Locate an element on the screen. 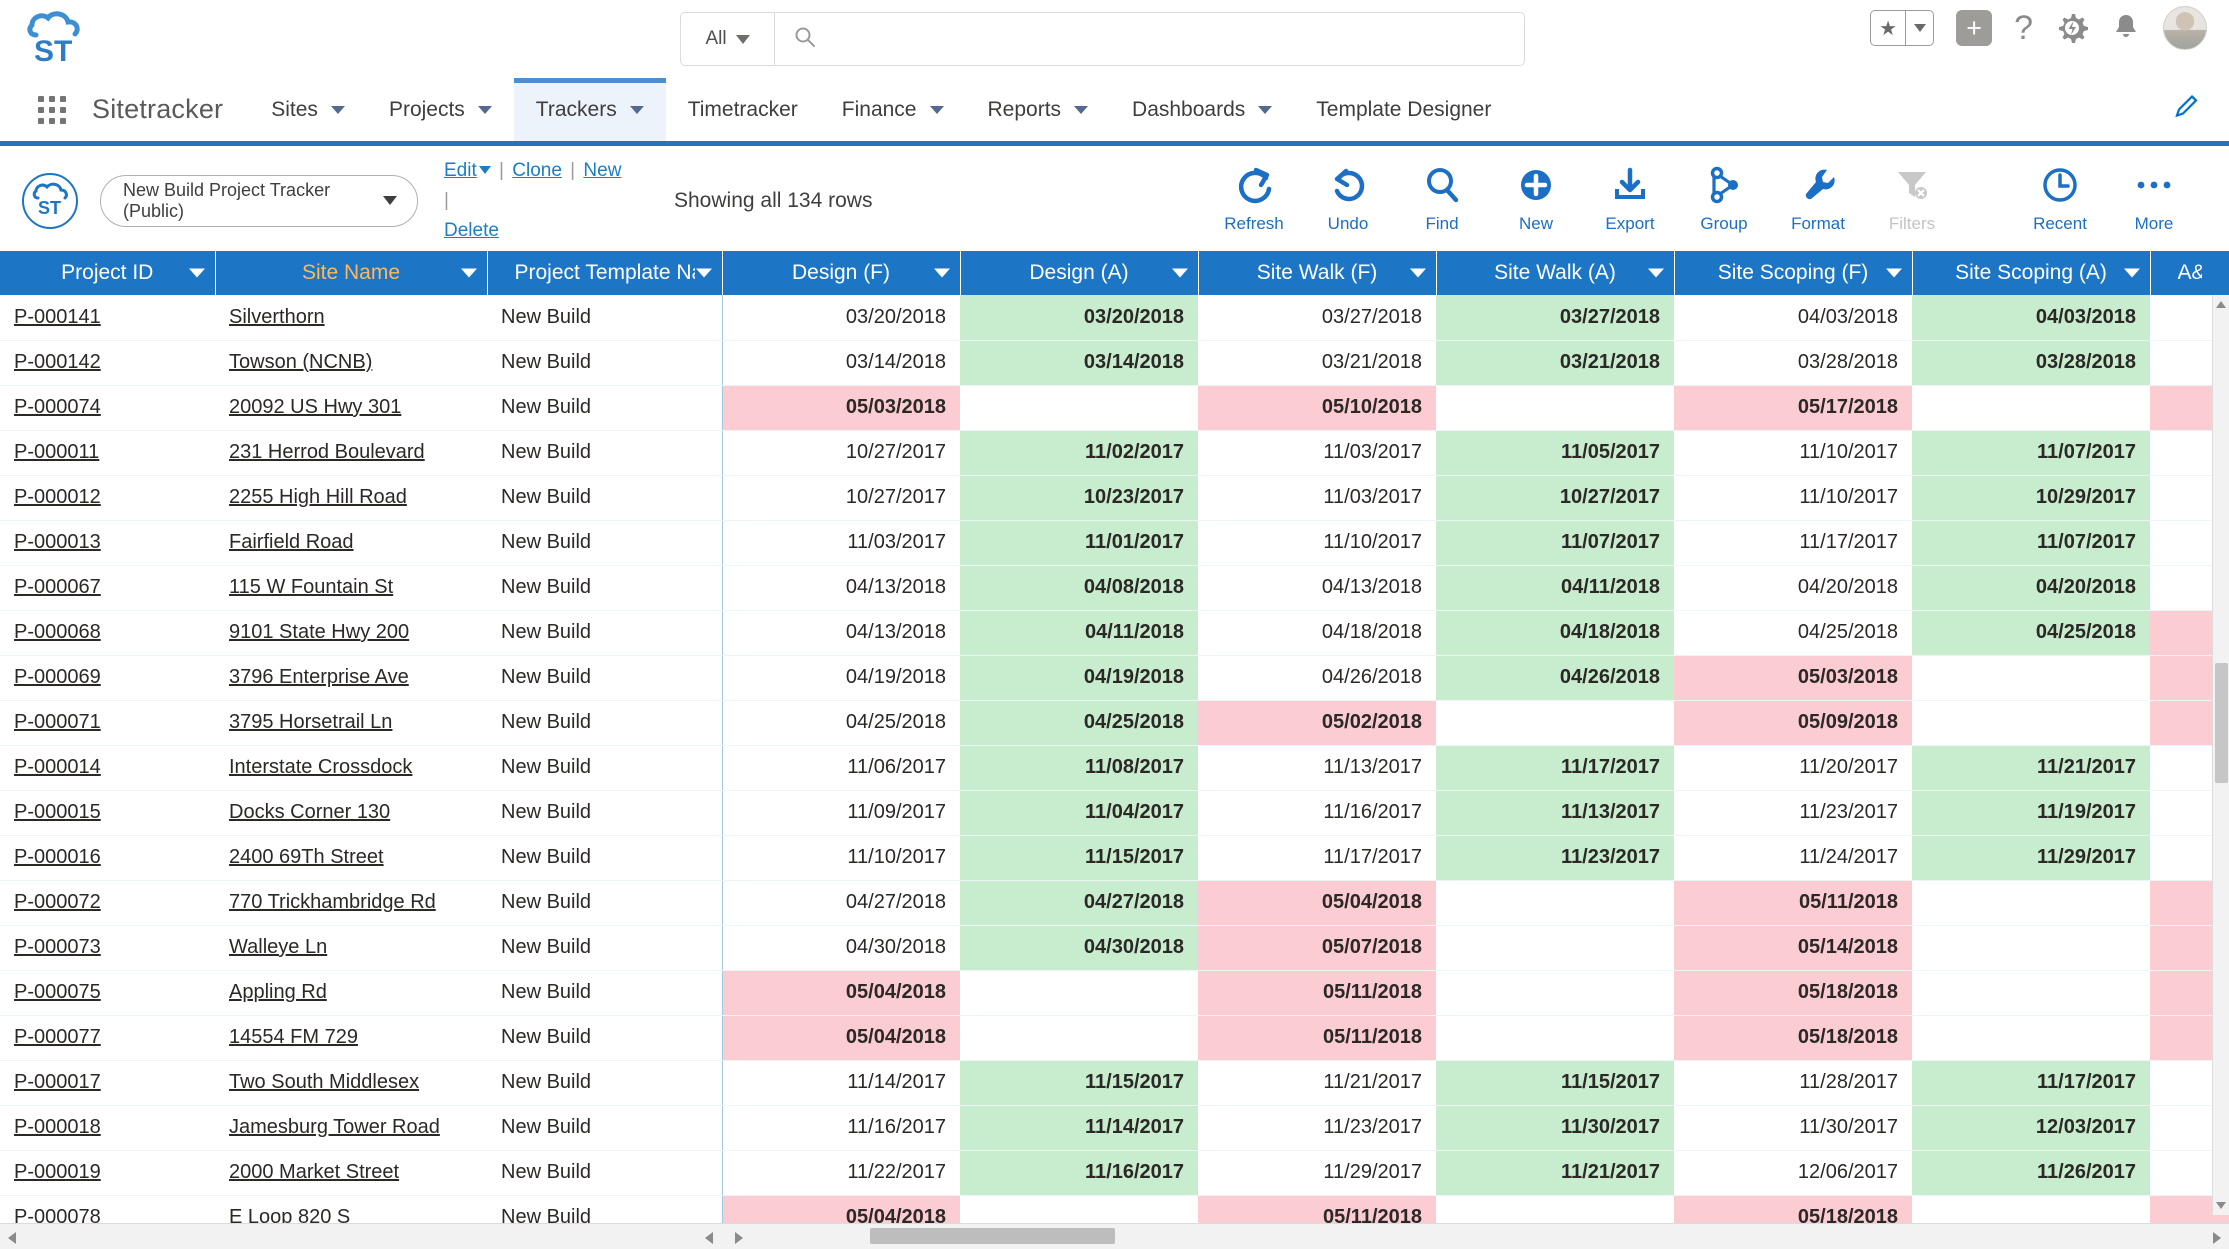 The width and height of the screenshot is (2229, 1249). project_id-link: P-000018 is located at coordinates (57, 1127).